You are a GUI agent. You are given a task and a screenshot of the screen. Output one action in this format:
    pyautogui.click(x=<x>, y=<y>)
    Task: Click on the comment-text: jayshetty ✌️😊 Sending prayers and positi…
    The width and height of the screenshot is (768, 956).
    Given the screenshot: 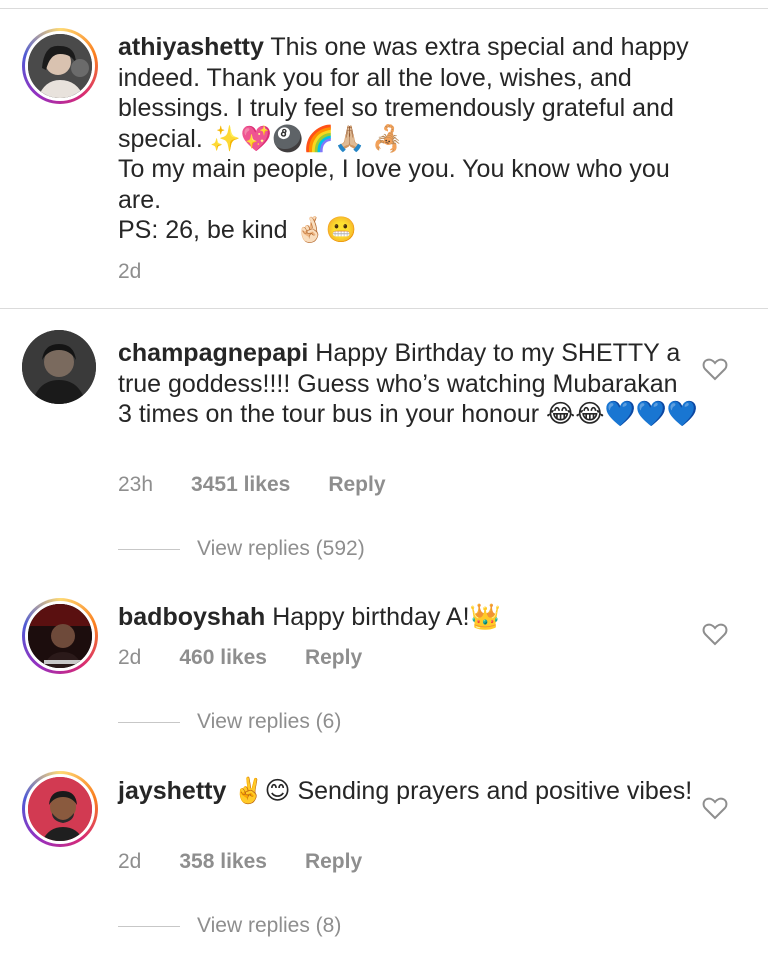 What is the action you would take?
    pyautogui.click(x=408, y=791)
    